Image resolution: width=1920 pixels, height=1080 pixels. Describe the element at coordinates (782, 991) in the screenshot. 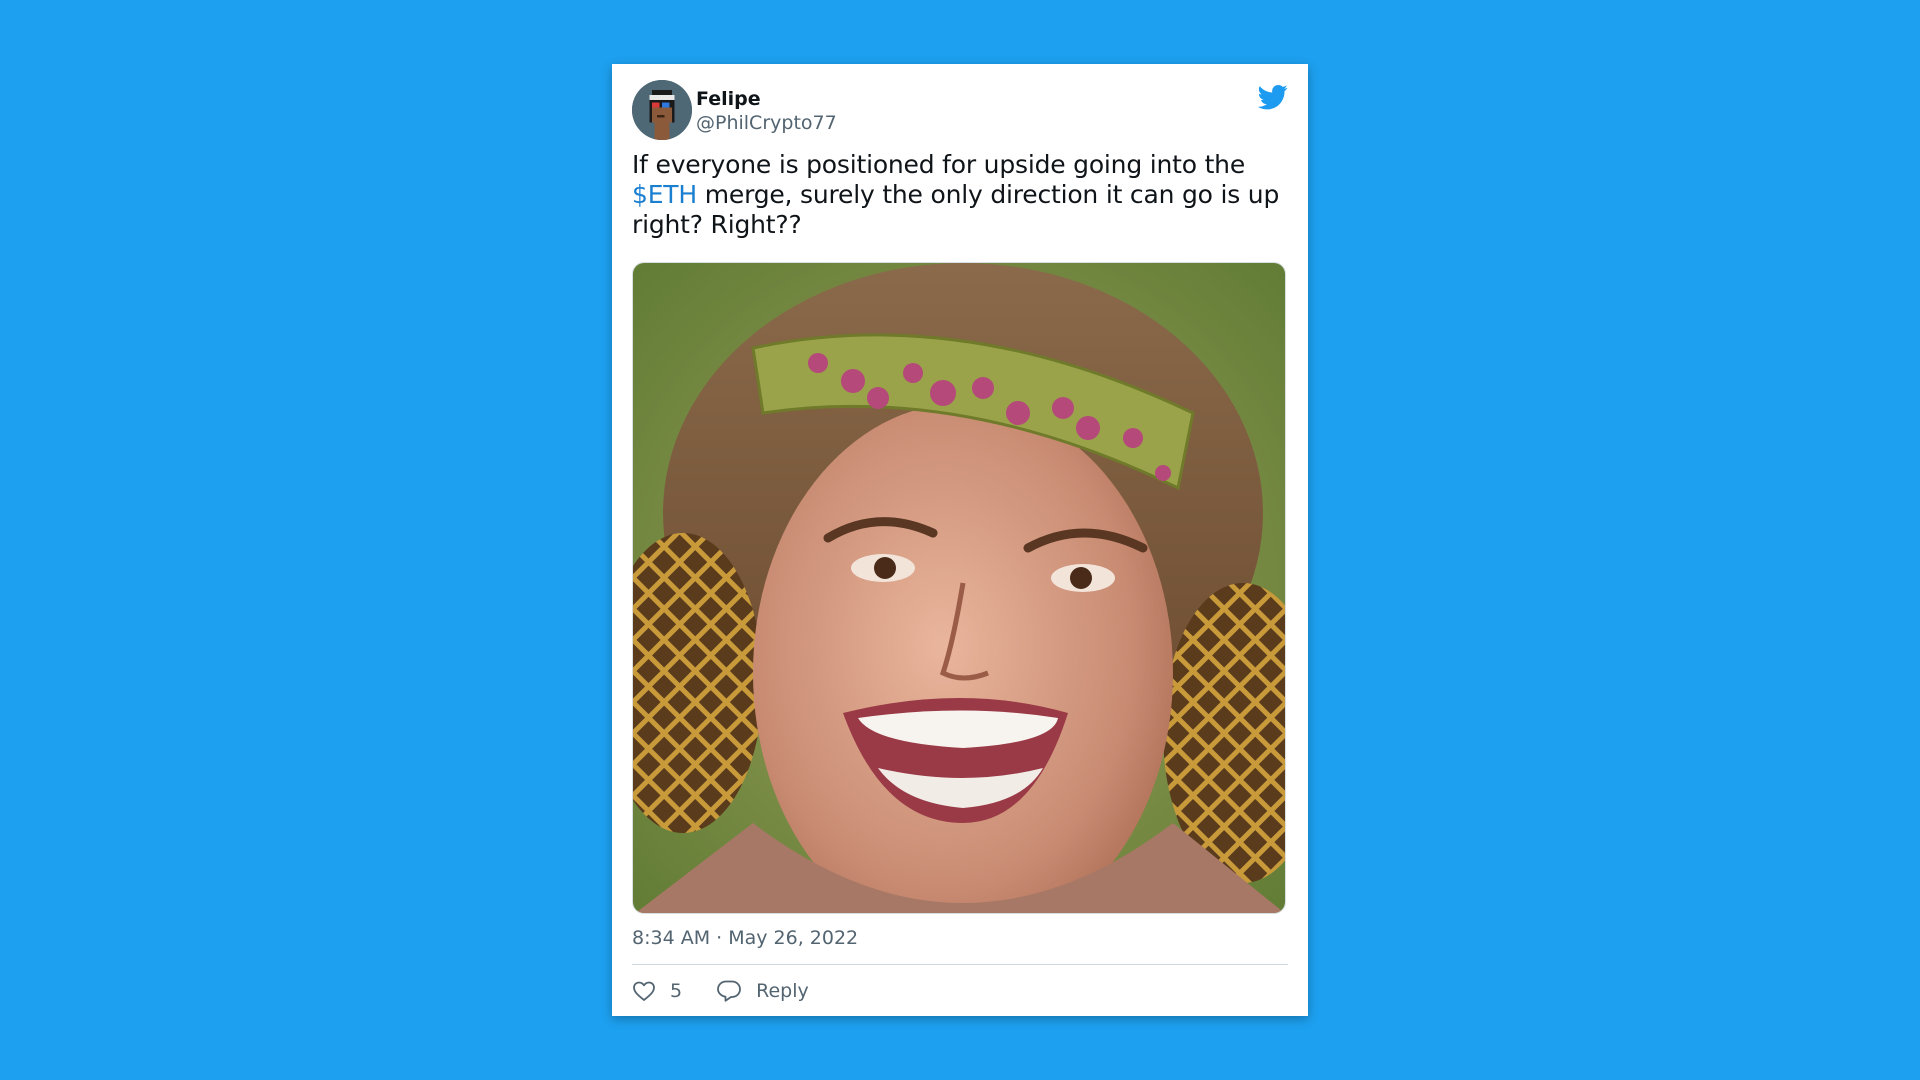

I see `reply-label: Reply` at that location.